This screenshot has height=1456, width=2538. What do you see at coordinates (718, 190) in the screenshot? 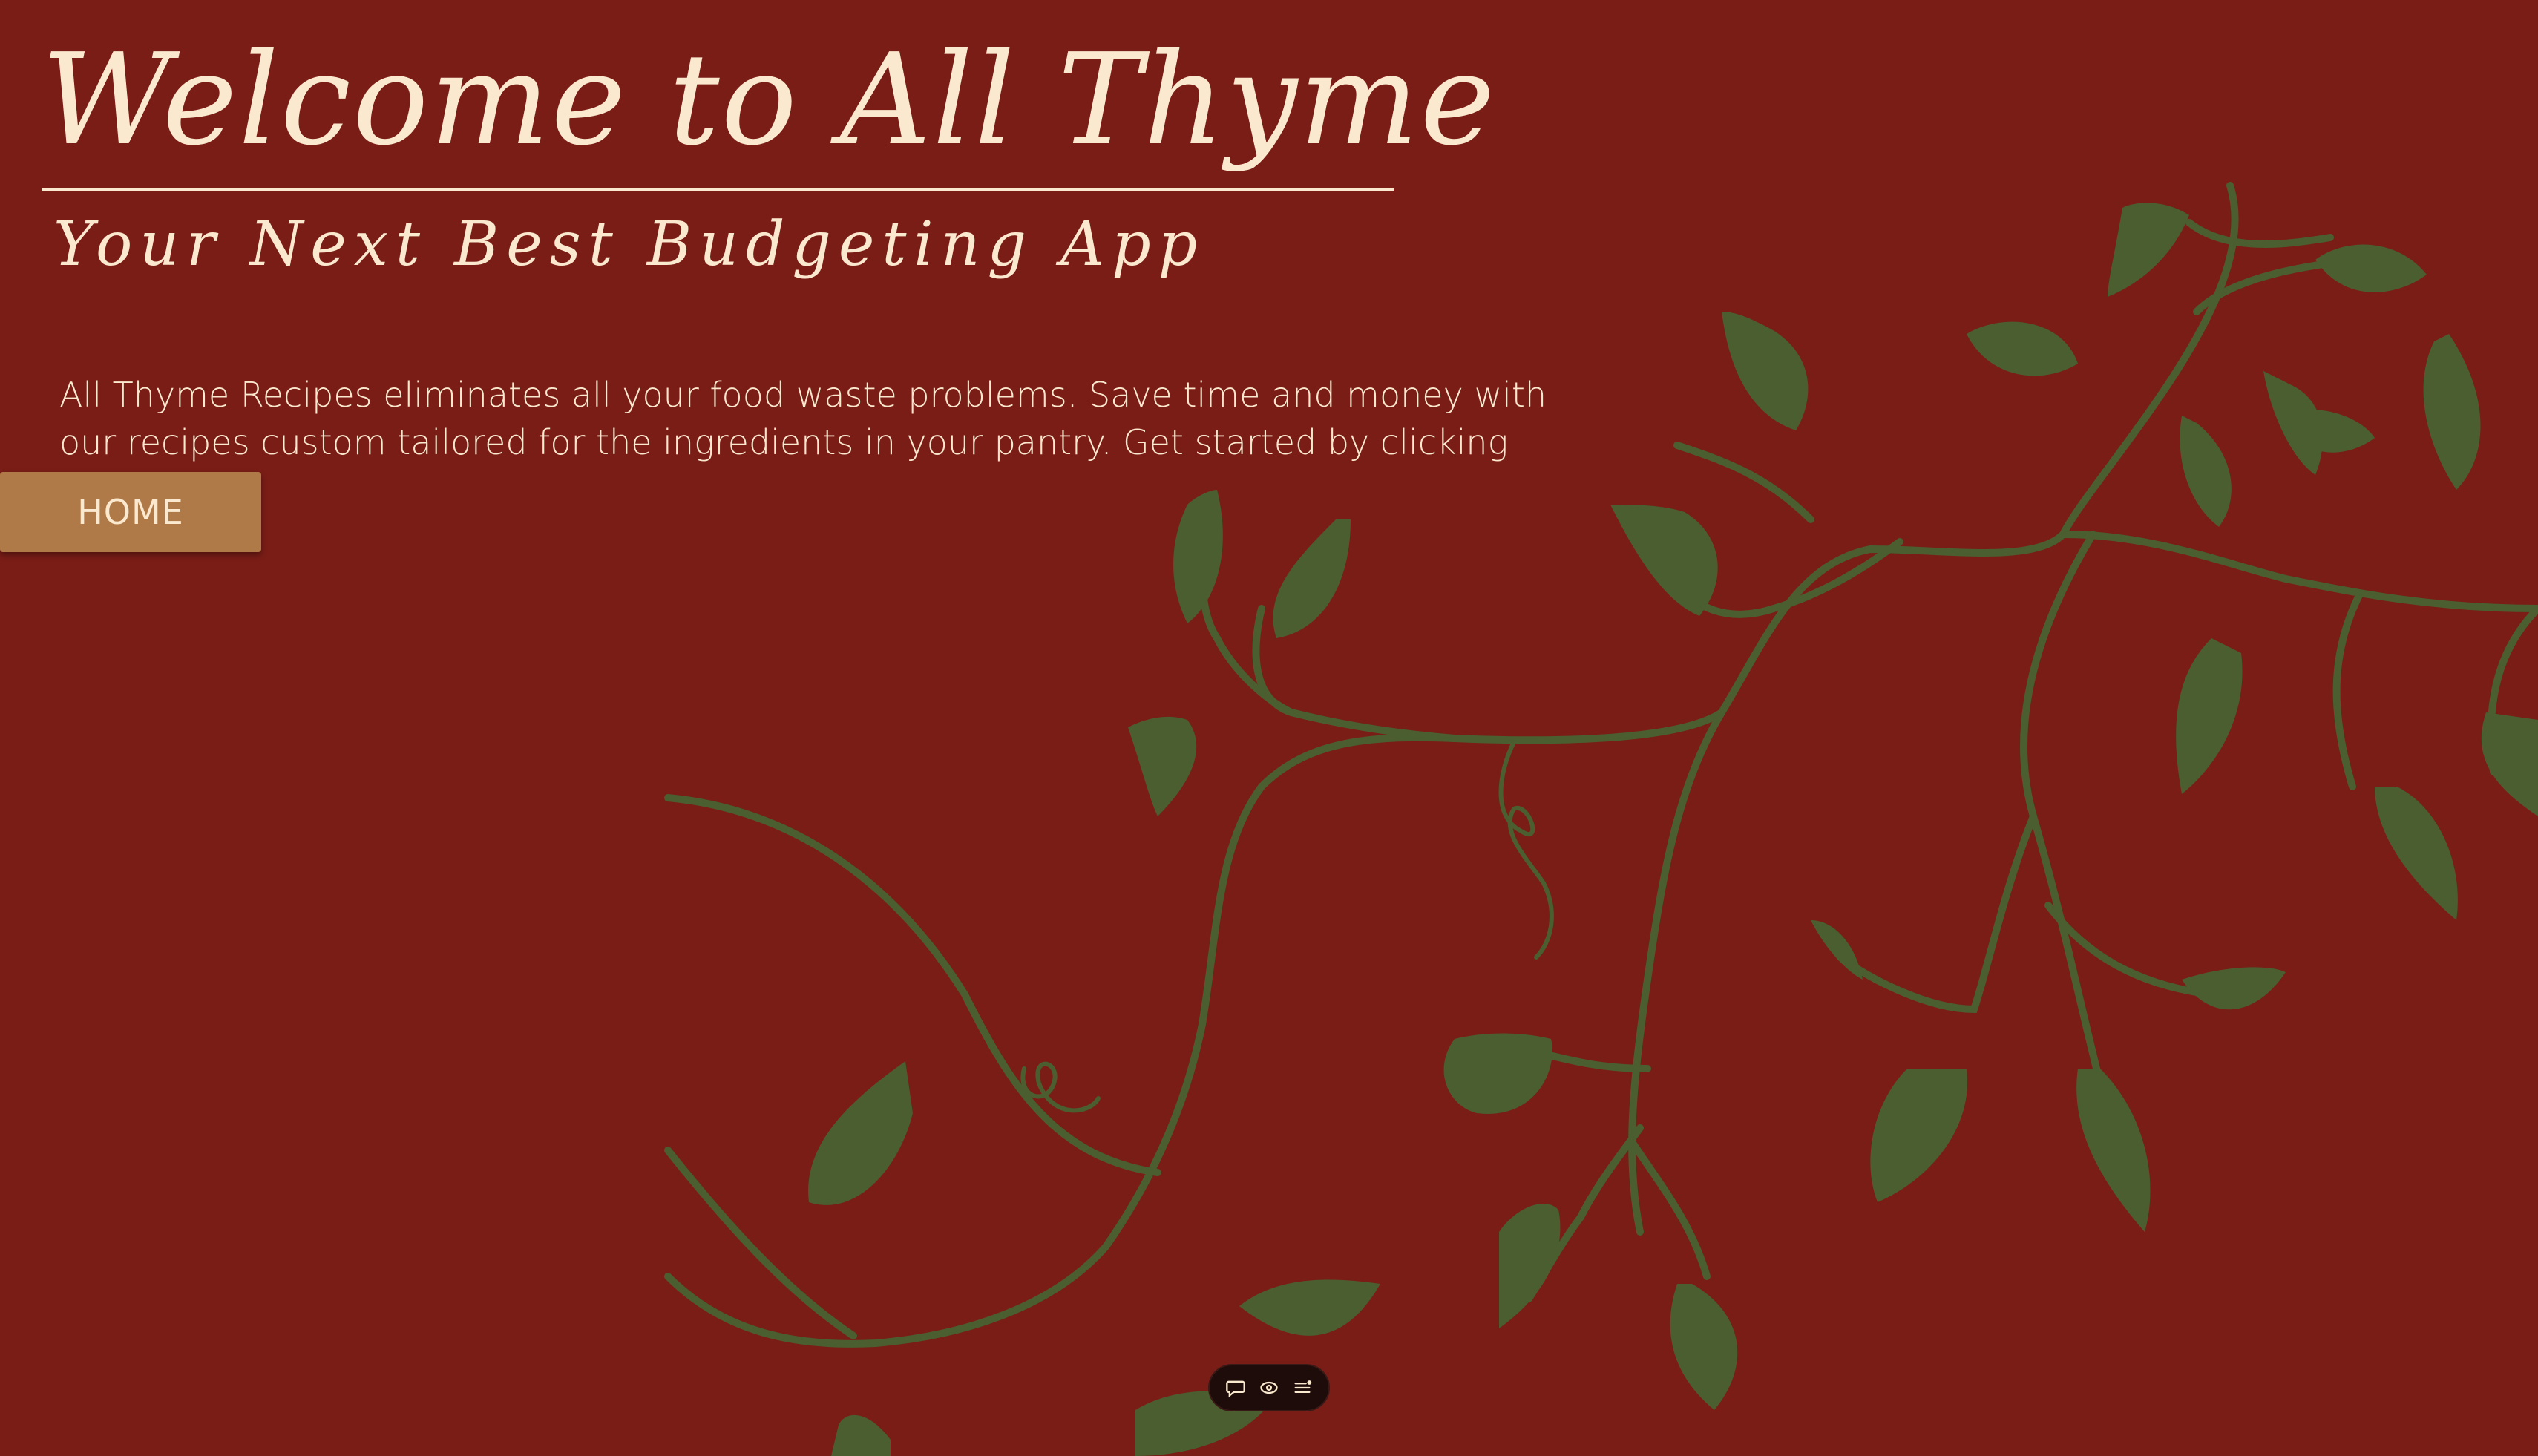
I see `title-underline` at bounding box center [718, 190].